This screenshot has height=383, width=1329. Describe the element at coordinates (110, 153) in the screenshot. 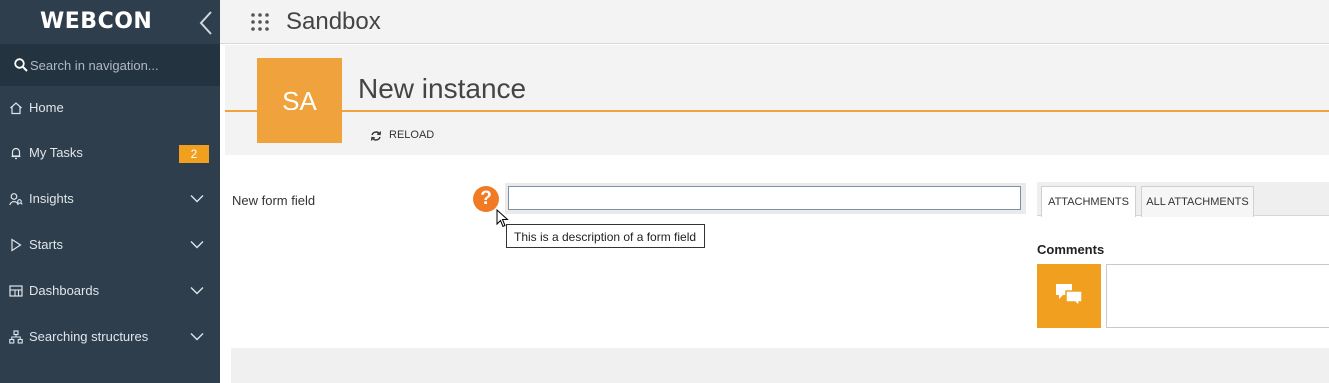

I see `sidebar-item-my-tasks: My Tasks 2` at that location.